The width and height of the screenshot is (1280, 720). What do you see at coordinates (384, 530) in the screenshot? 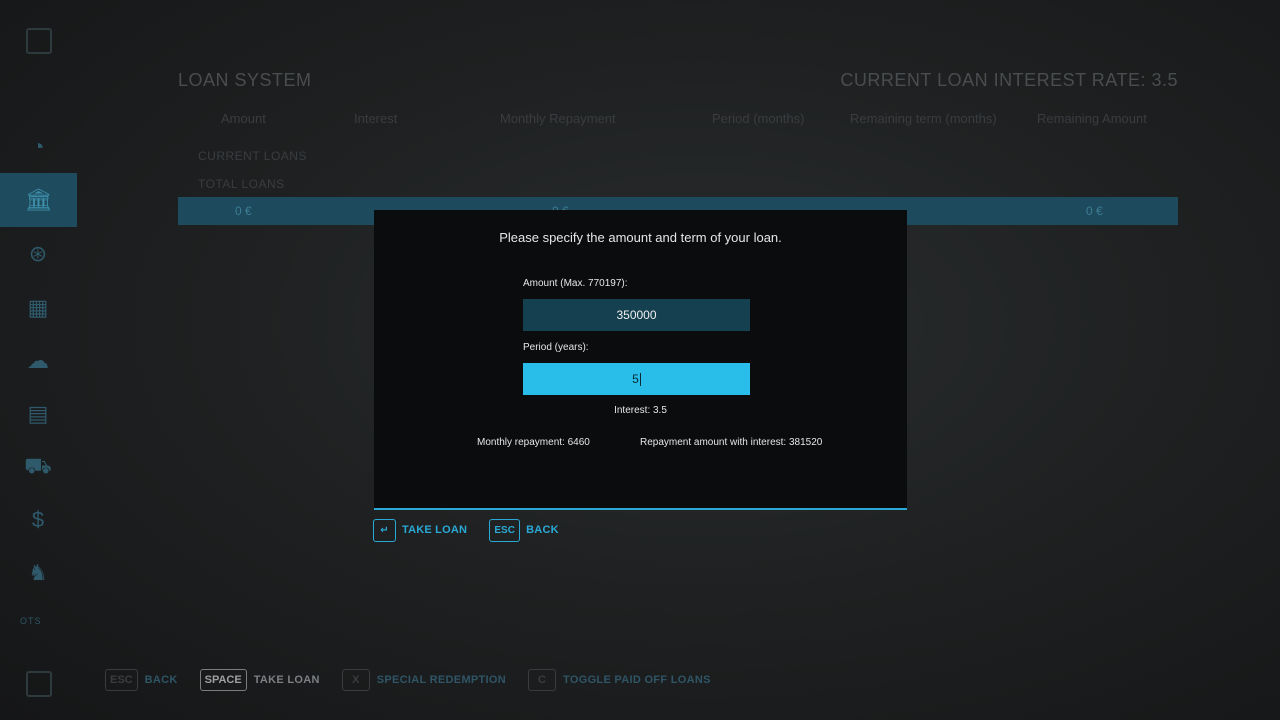
I see `enter-key-icon: ↵` at bounding box center [384, 530].